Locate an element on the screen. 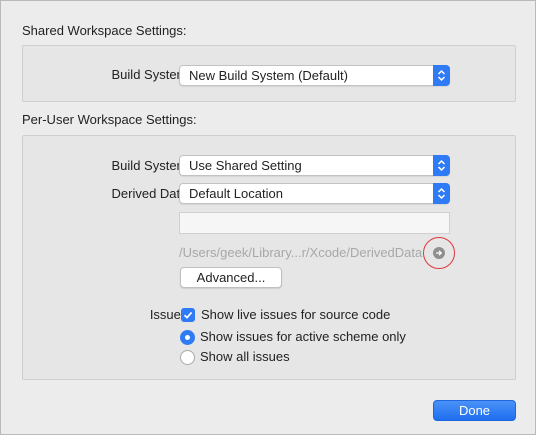 The image size is (536, 435). shared-settings-group: Build System: New Build System (Default) is located at coordinates (269, 73).